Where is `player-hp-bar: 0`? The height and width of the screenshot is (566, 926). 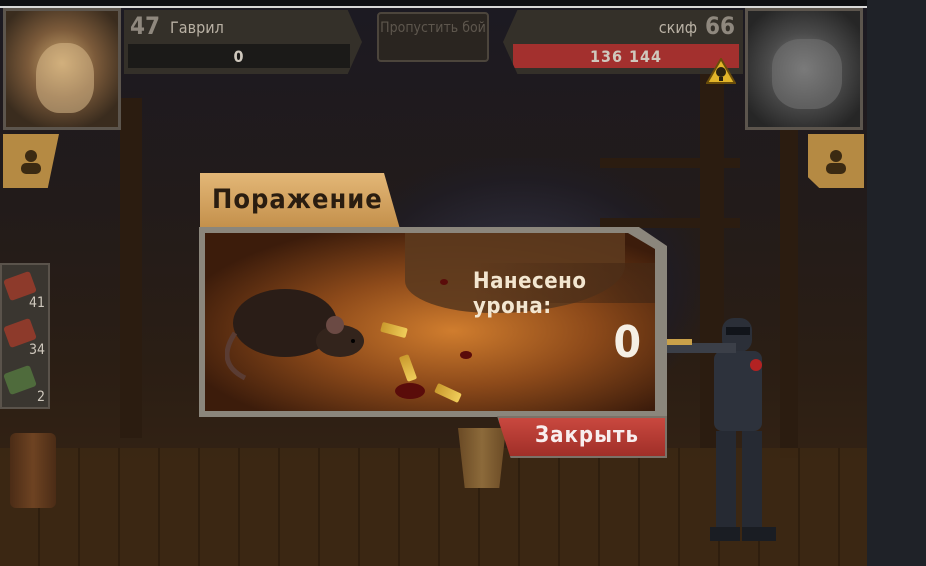 player-hp-bar: 0 is located at coordinates (239, 56).